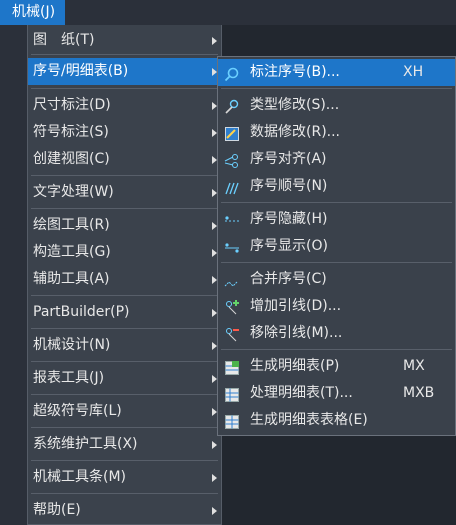 The height and width of the screenshot is (525, 456). I want to click on balloon-align-icon, so click(232, 160).